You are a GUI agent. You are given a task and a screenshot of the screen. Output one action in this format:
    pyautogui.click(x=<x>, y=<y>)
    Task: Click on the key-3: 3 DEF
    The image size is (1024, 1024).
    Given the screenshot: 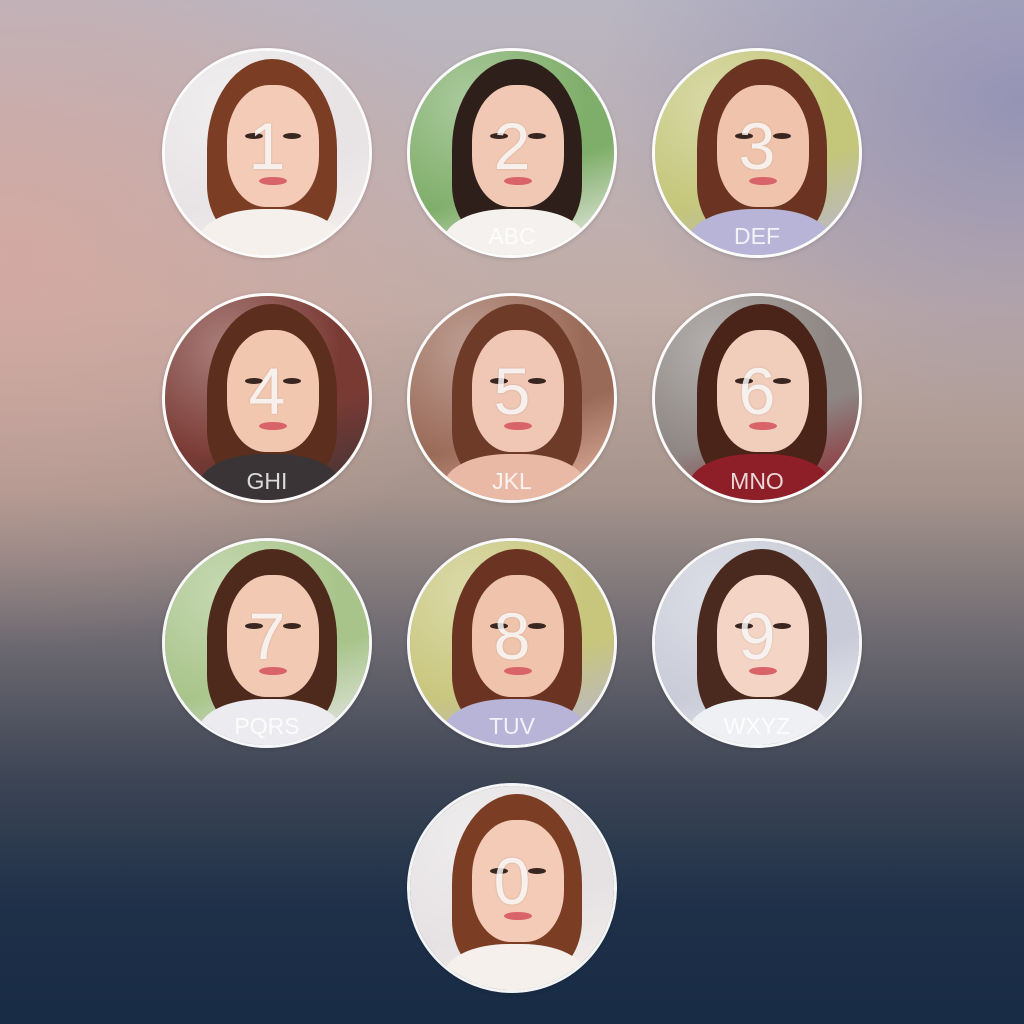 What is the action you would take?
    pyautogui.click(x=757, y=153)
    